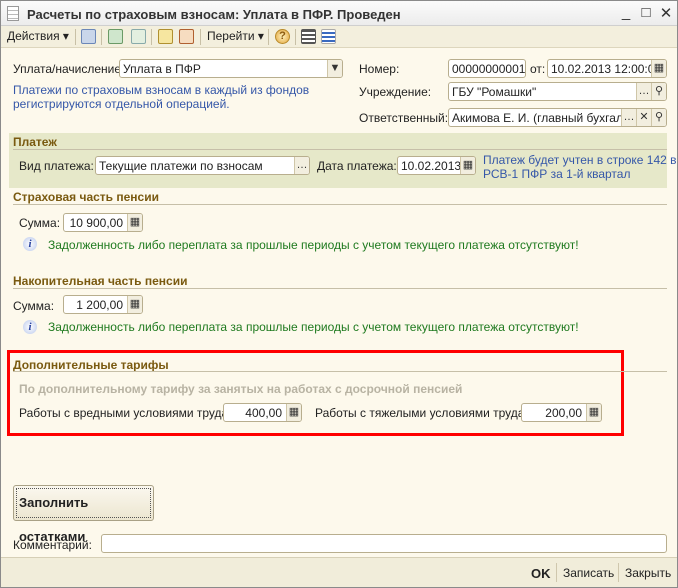  Describe the element at coordinates (404, 118) in the screenshot. I see `responsible-label: Ответственный:` at that location.